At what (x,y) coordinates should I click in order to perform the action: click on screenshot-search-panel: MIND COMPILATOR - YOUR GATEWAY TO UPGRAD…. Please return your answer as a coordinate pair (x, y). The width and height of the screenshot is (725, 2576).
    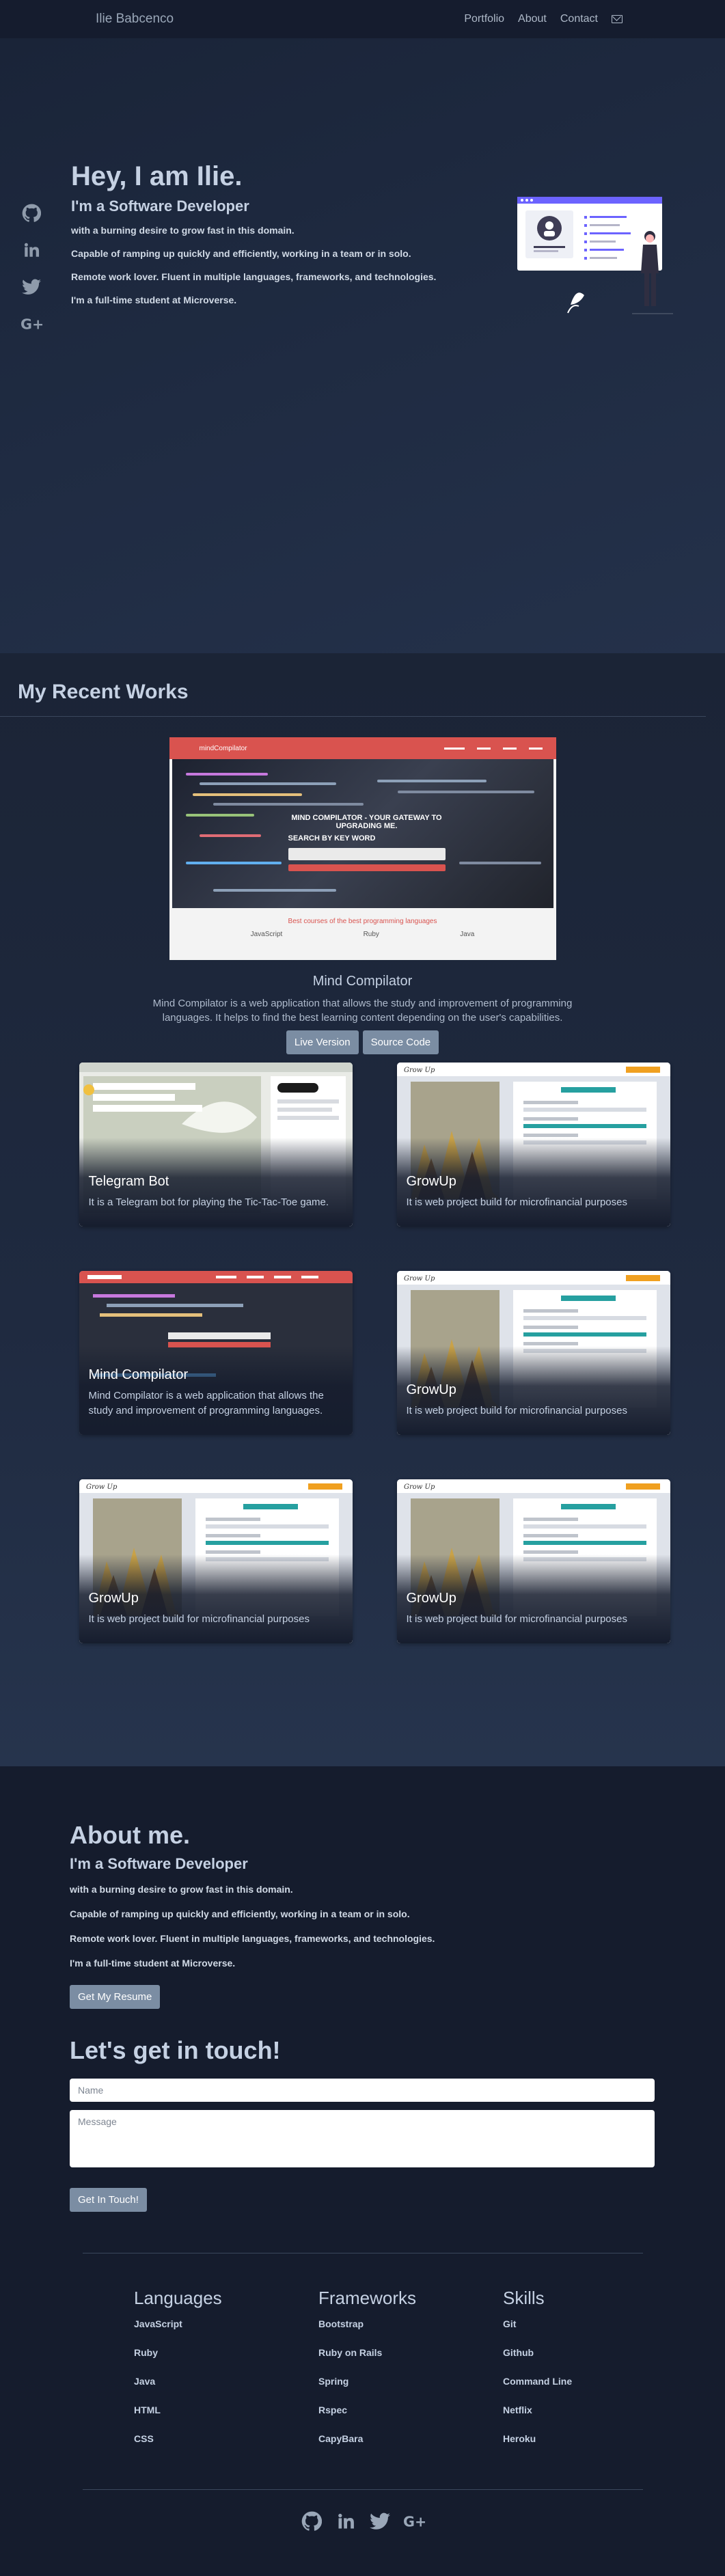
    Looking at the image, I should click on (367, 842).